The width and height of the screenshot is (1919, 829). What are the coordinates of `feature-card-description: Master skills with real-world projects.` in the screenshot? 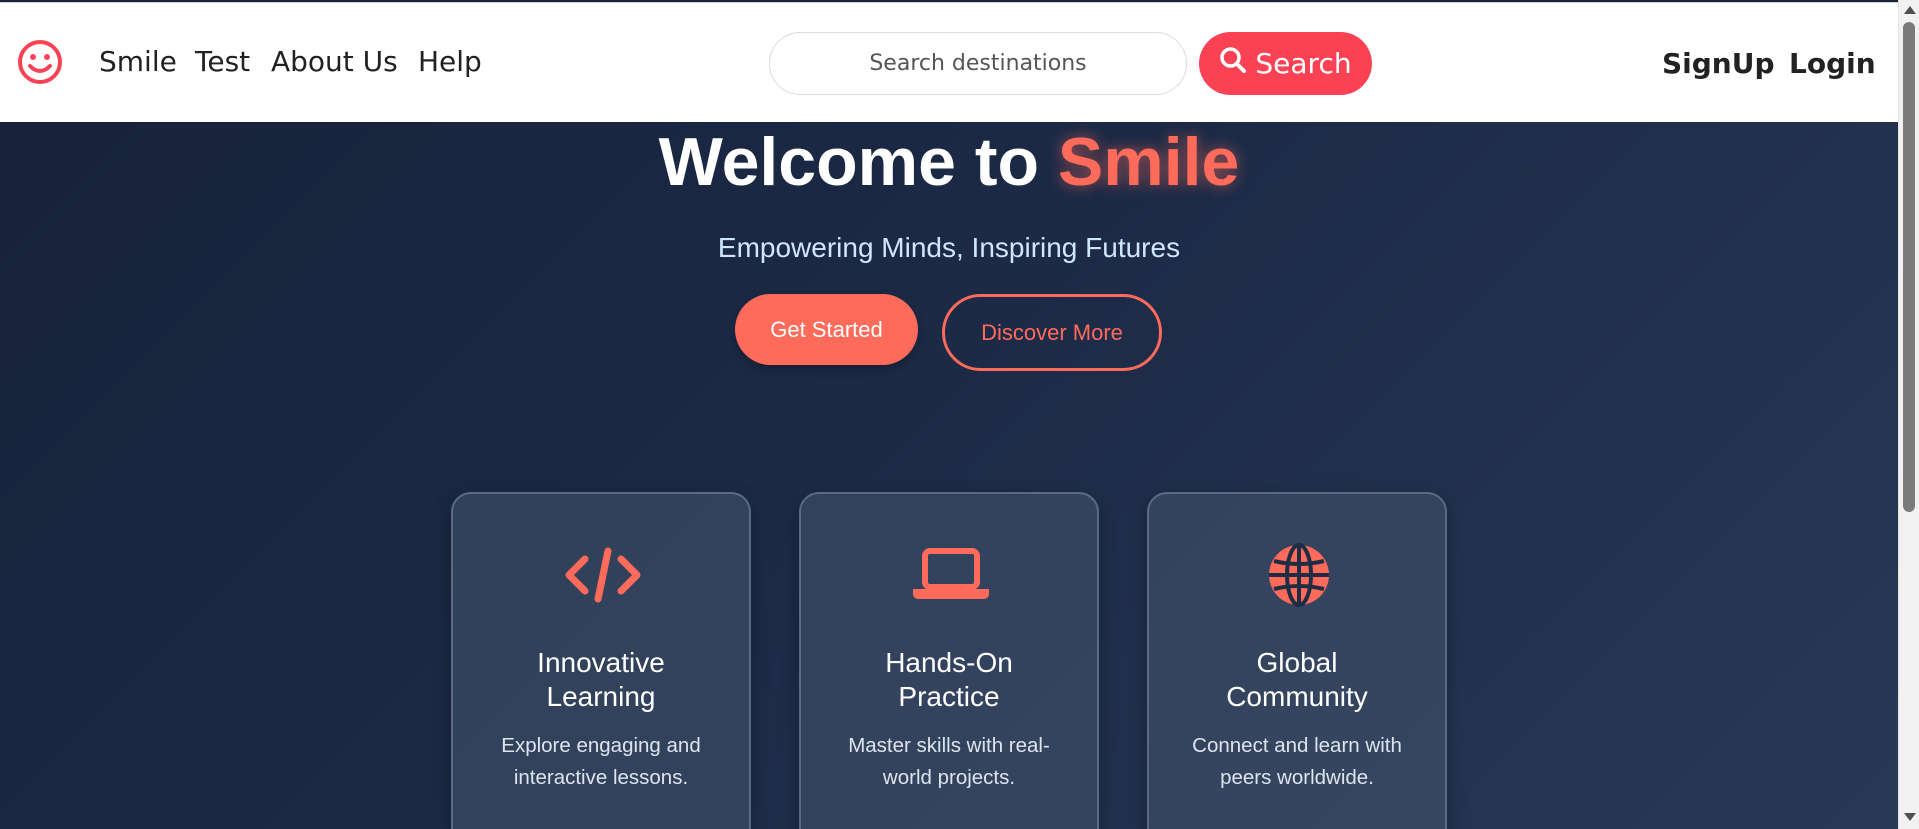 It's located at (949, 761).